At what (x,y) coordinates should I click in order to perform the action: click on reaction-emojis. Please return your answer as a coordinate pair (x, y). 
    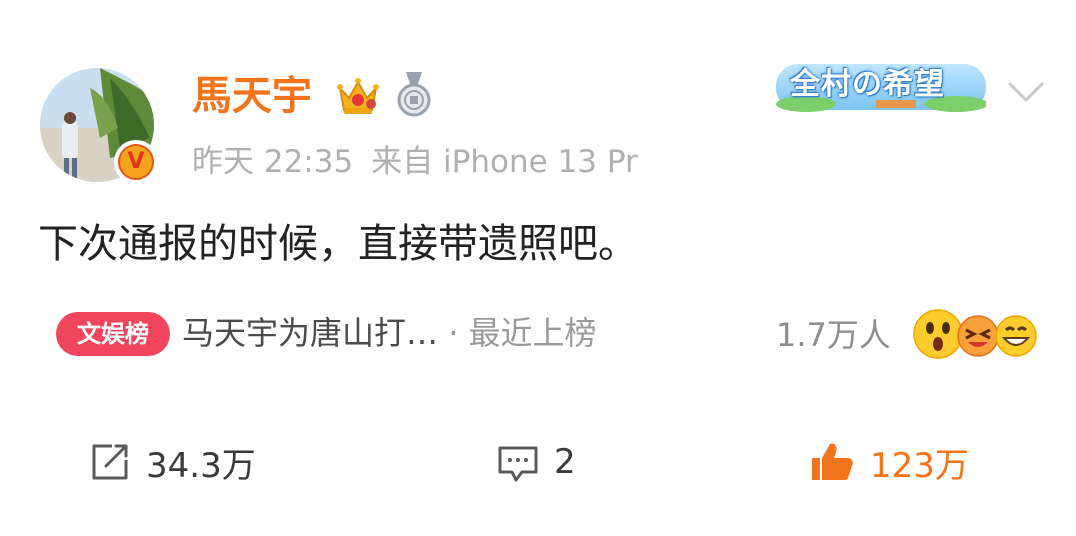
    Looking at the image, I should click on (976, 334).